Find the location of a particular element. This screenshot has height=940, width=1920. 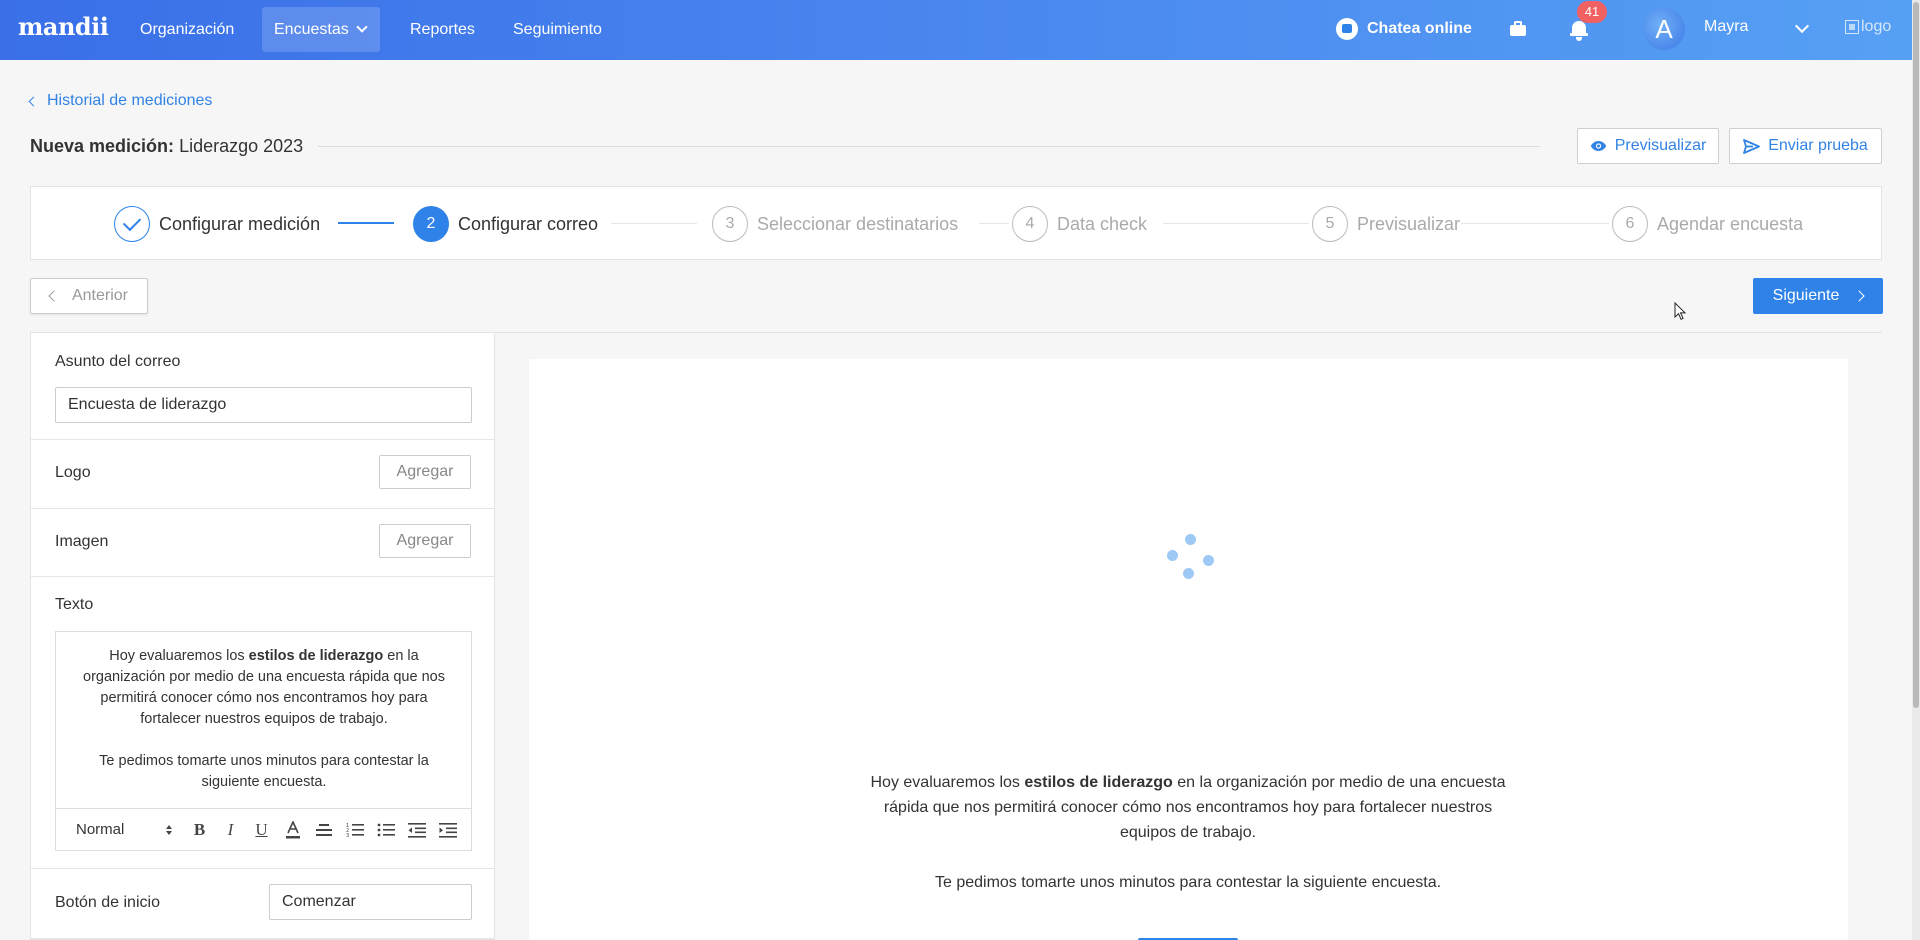

preview-bold-text: estilos de liderazgo is located at coordinates (1098, 782).